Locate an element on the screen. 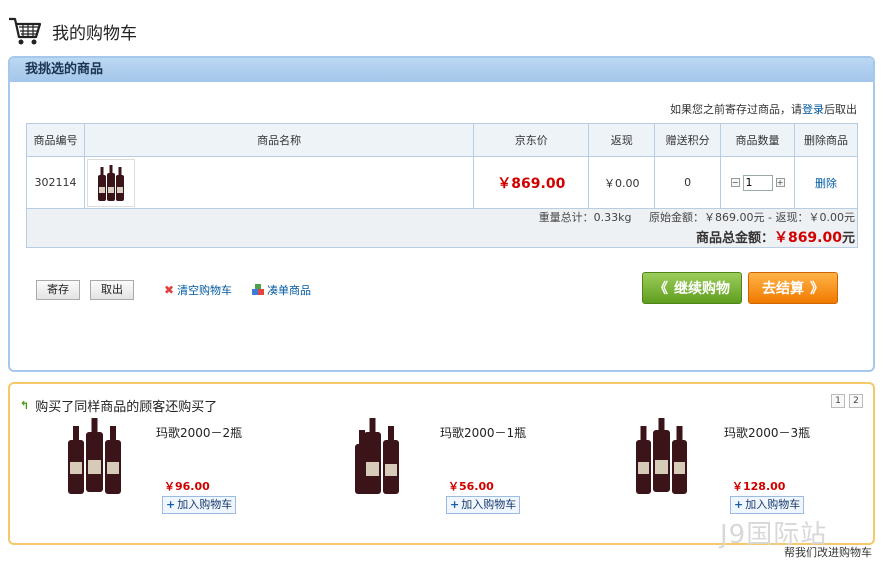 Image resolution: width=885 pixels, height=566 pixels. double-chevron-left-icon: 《 is located at coordinates (661, 289).